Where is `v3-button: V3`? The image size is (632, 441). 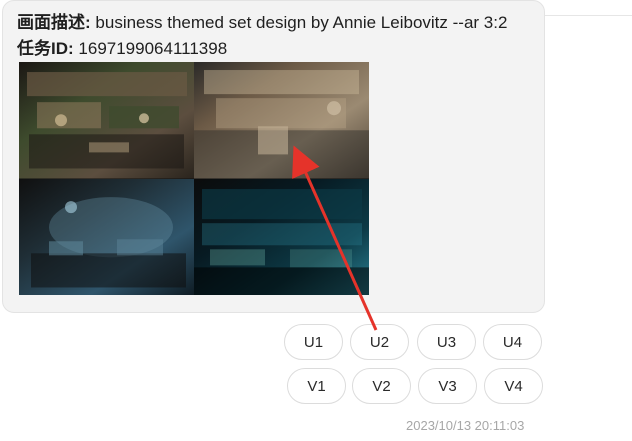
v3-button: V3 is located at coordinates (447, 386).